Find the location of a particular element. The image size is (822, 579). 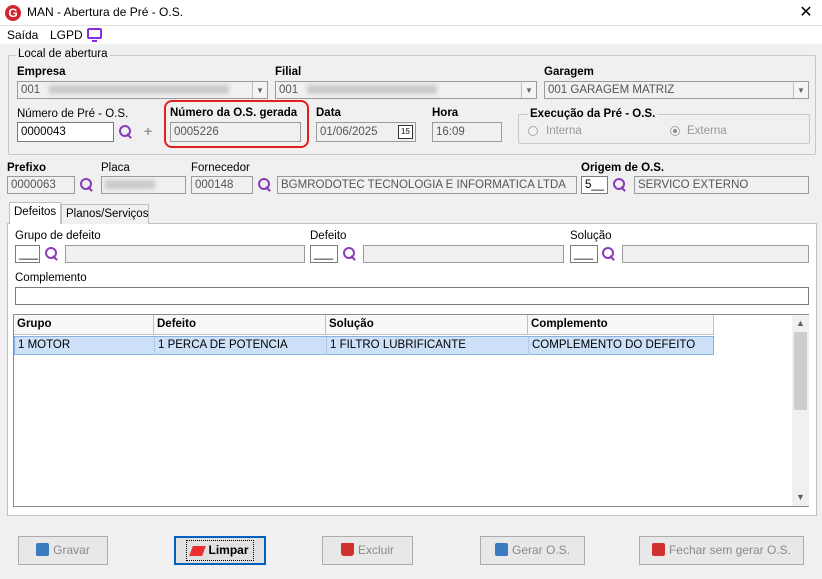

empresa-select: 001 ▼ is located at coordinates (142, 90).